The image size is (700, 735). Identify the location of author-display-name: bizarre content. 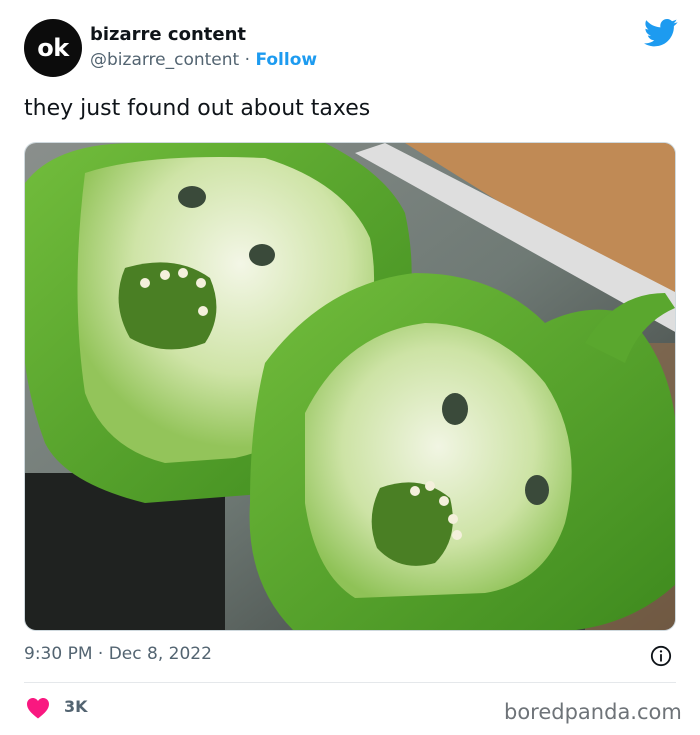
(168, 34).